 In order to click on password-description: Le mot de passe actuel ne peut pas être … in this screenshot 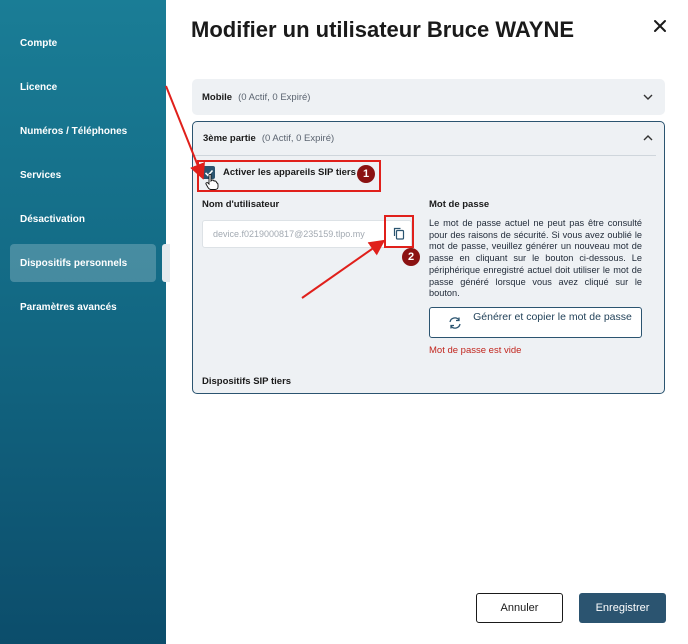, I will do `click(535, 258)`.